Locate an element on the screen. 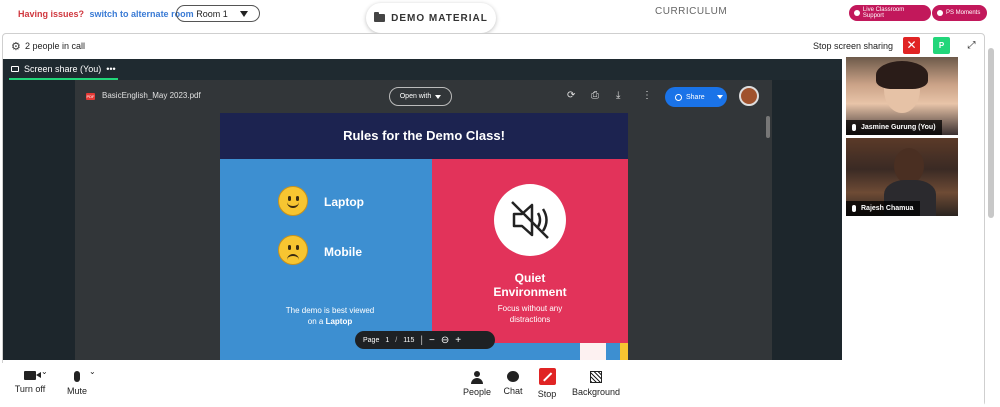 Image resolution: width=1000 pixels, height=407 pixels. room-label: Room 1 is located at coordinates (212, 13).